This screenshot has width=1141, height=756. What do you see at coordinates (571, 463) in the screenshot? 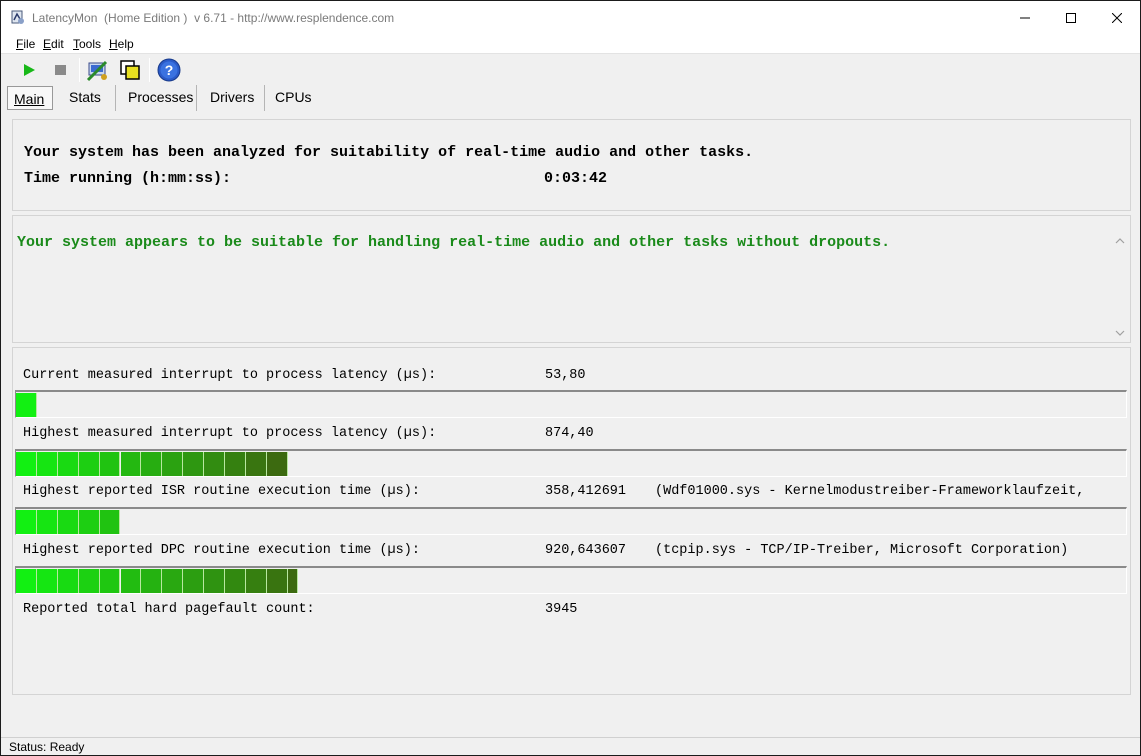
I see `highest-latency-bar` at bounding box center [571, 463].